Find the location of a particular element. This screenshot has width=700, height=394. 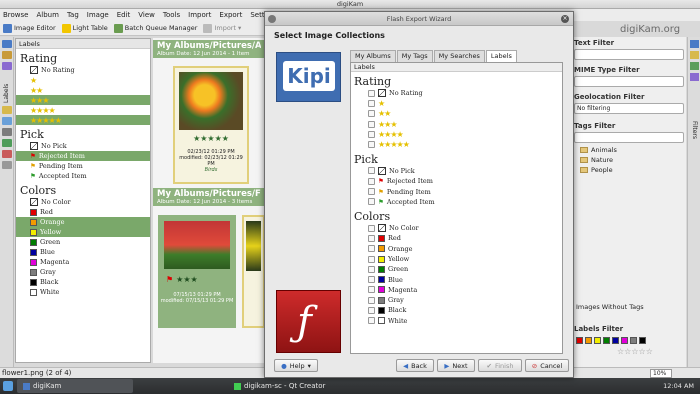

color-yellow: Yellow is located at coordinates (83, 232).